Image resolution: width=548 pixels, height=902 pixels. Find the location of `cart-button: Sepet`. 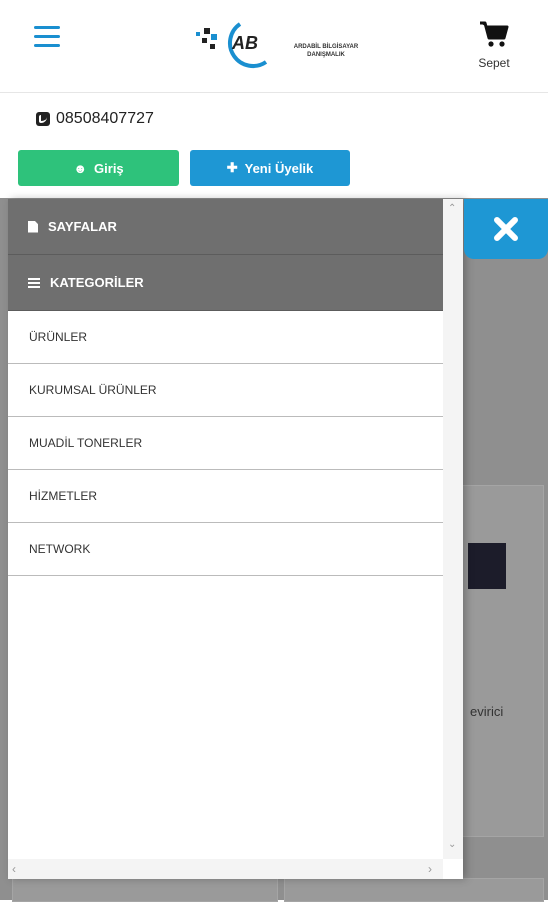

cart-button: Sepet is located at coordinates (494, 45).